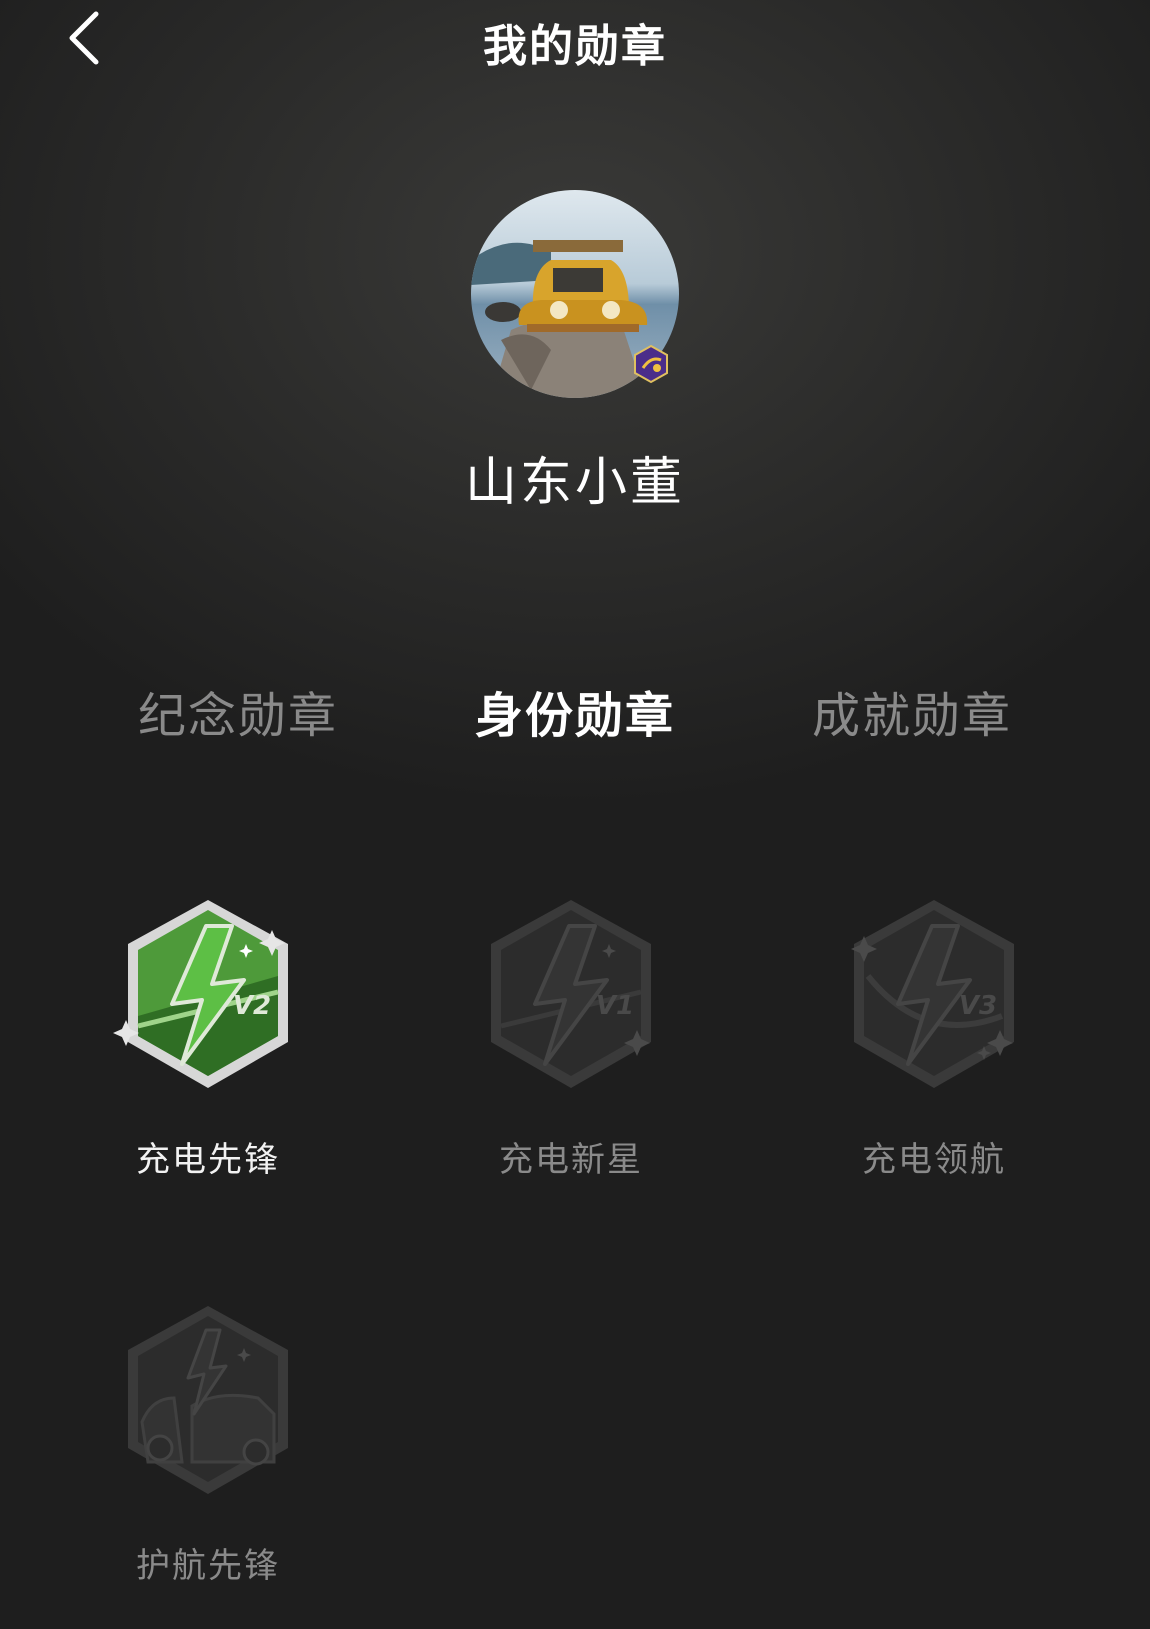  I want to click on badge-item: V3 充电领航, so click(934, 1038).